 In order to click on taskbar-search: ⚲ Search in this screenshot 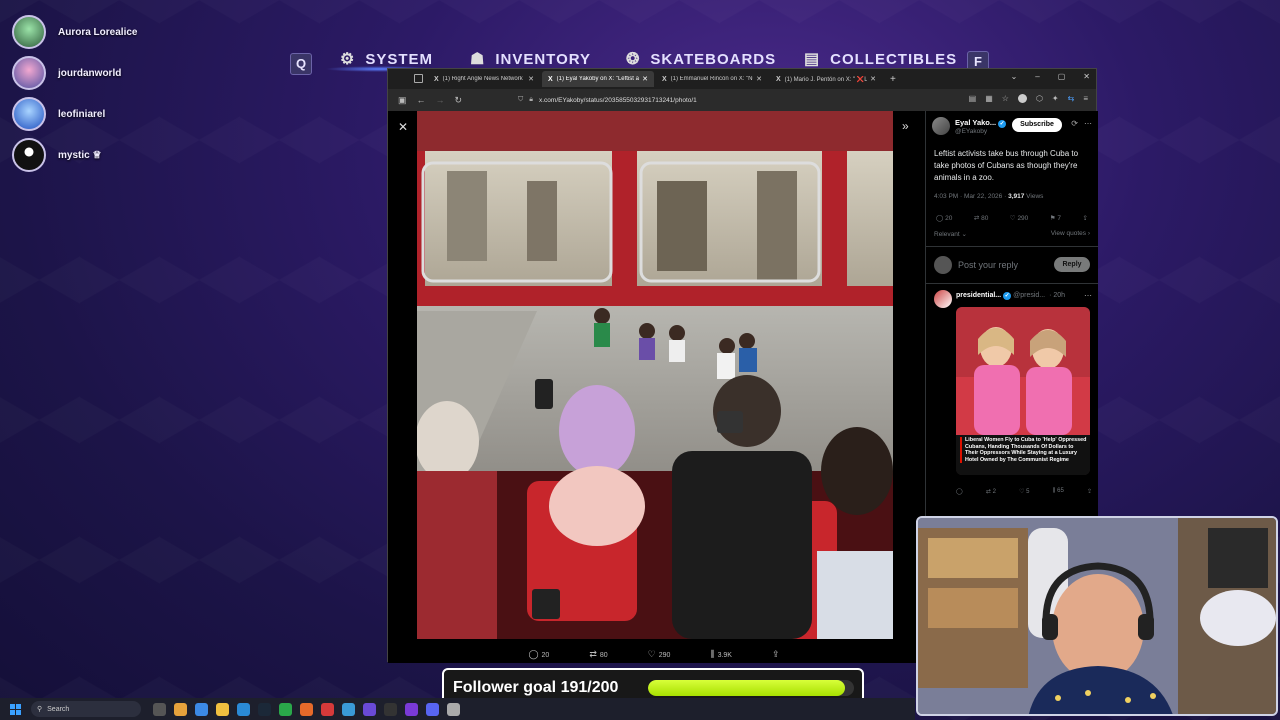, I will do `click(86, 709)`.